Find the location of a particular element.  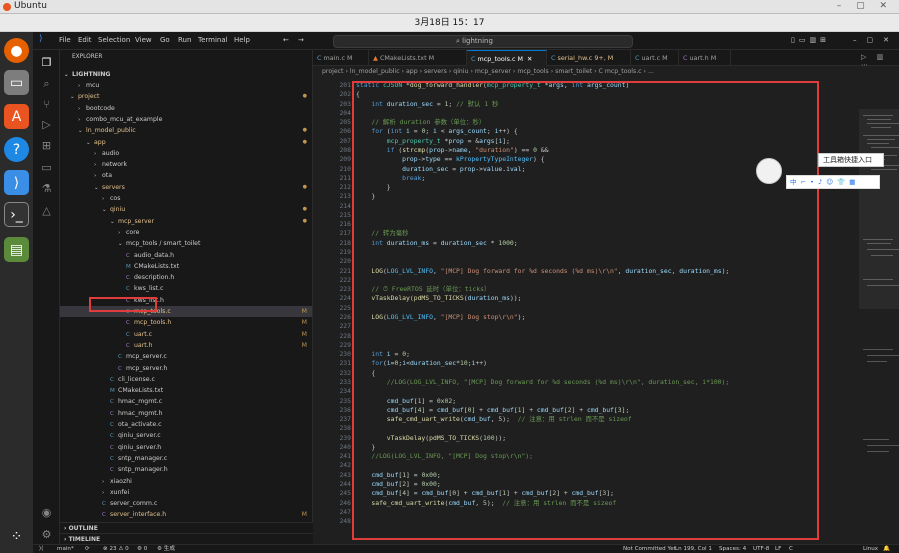

remote-icon: ▭ is located at coordinates (46, 167).